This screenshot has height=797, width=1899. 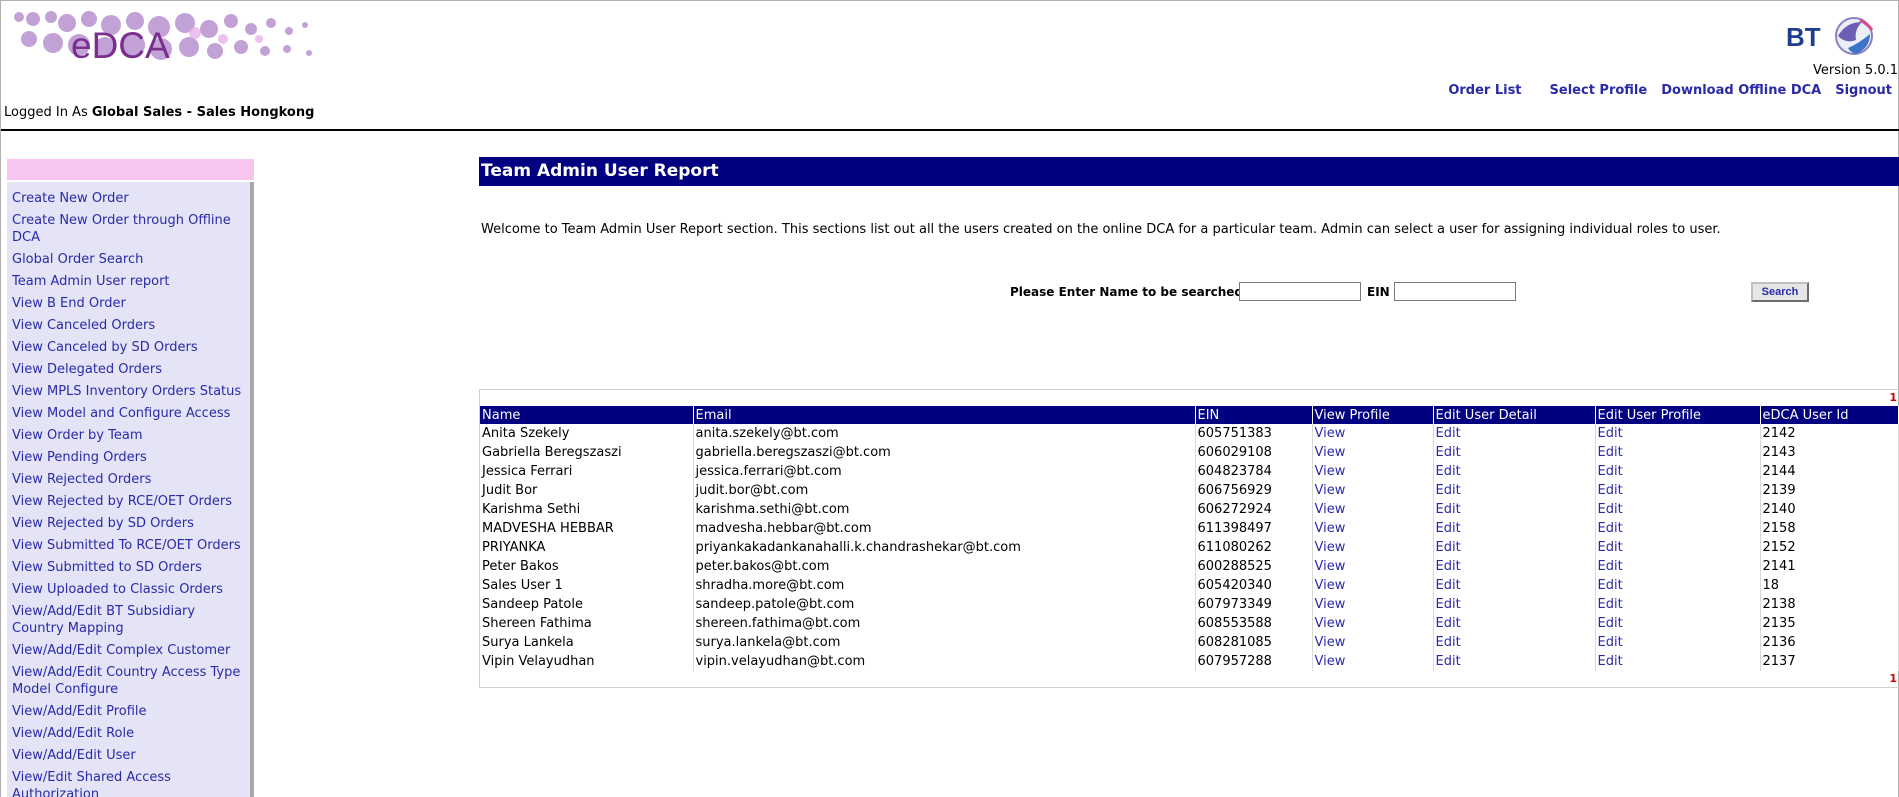 I want to click on cell-user-id: 2143, so click(x=1779, y=452).